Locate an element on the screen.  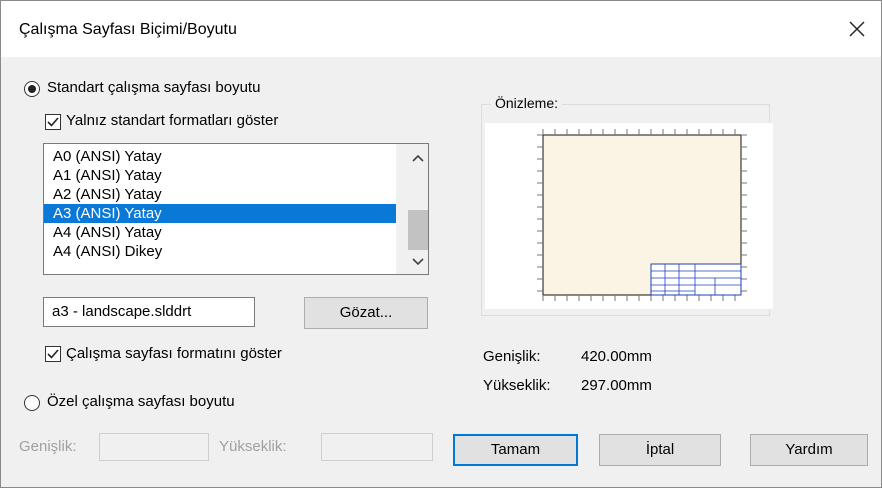
list-item: A1 (ANSI) Yatay is located at coordinates (220, 175).